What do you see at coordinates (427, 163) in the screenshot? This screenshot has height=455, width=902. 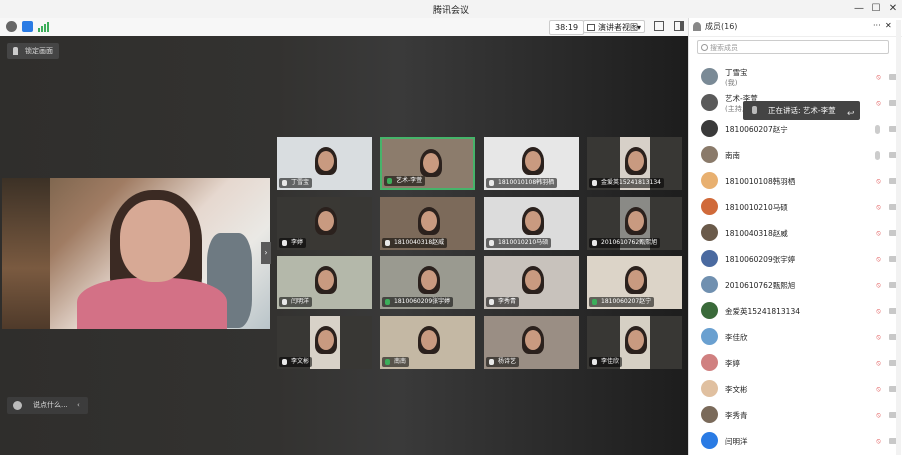 I see `video-tile: 艺术-李萱` at bounding box center [427, 163].